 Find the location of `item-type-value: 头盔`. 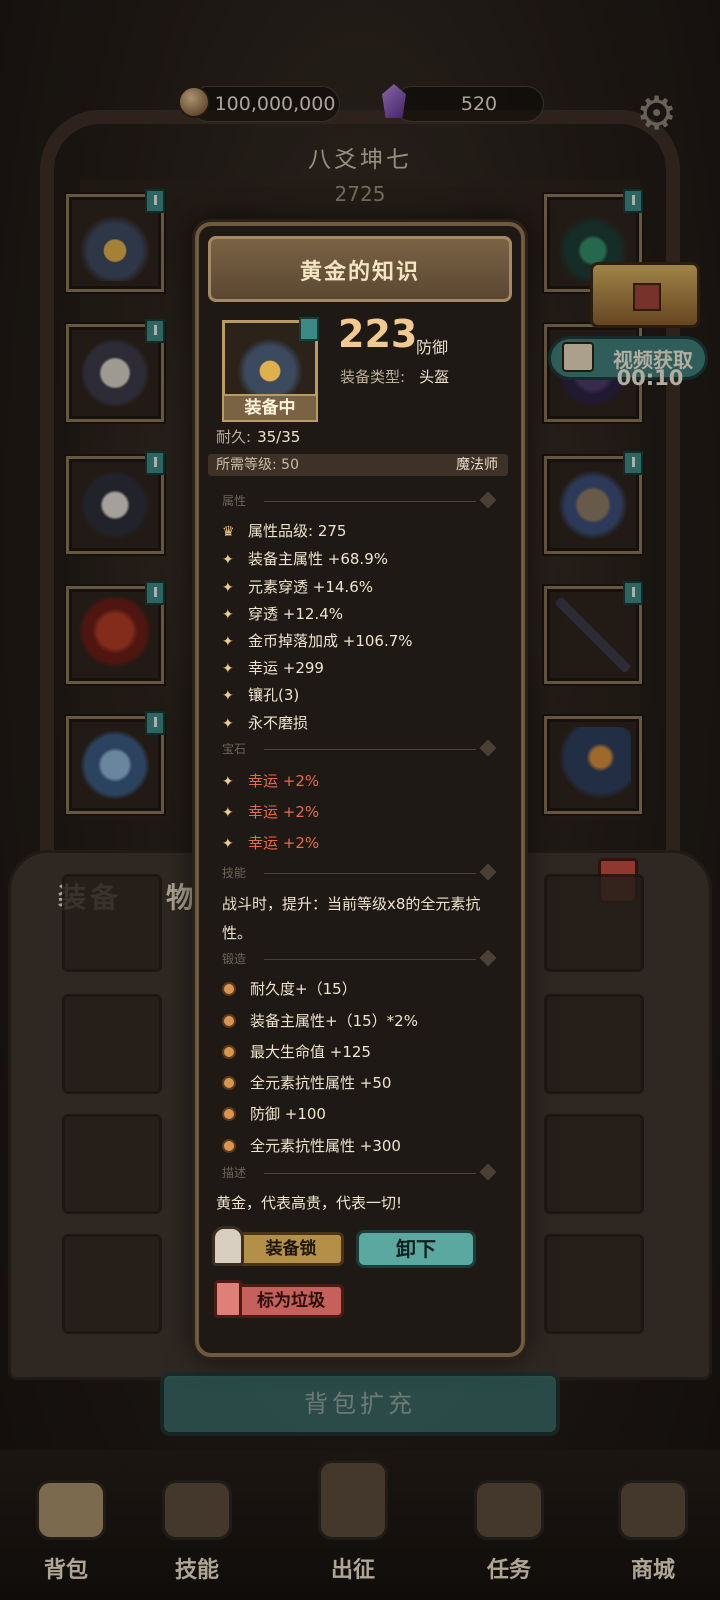

item-type-value: 头盔 is located at coordinates (434, 377).